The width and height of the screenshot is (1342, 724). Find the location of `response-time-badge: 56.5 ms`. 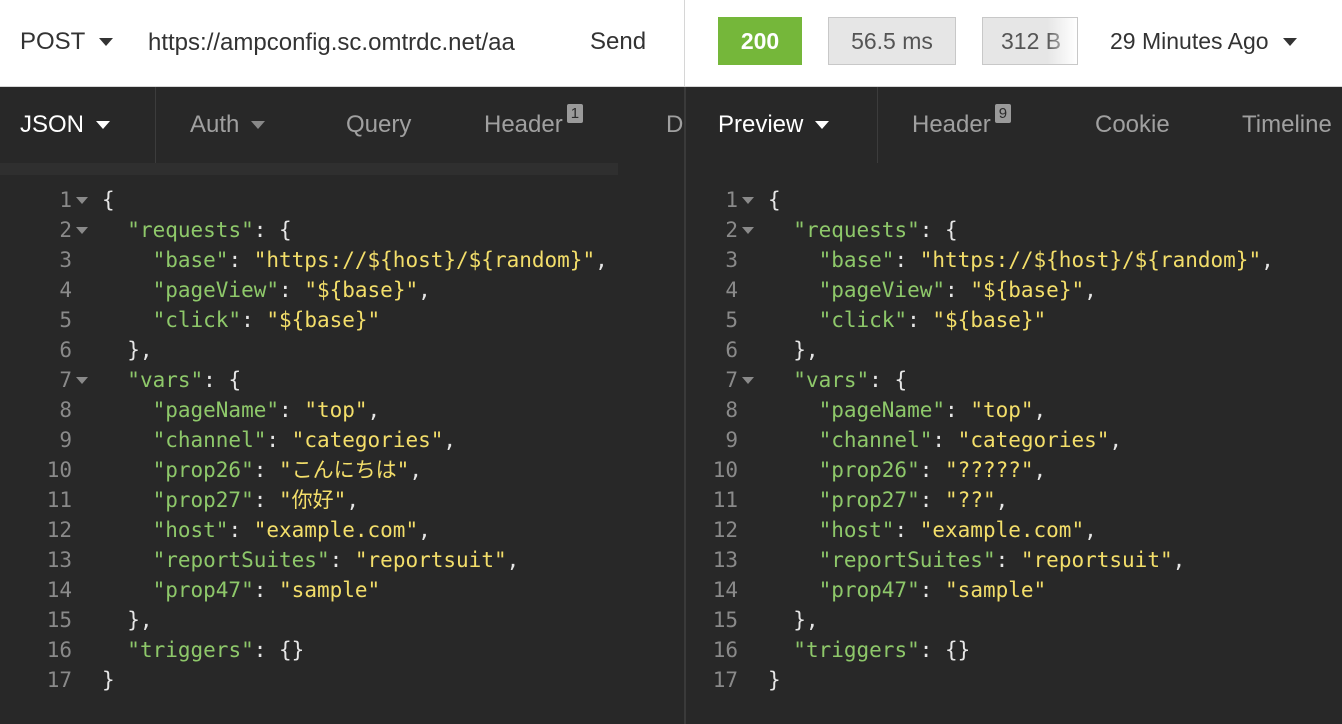

response-time-badge: 56.5 ms is located at coordinates (892, 41).